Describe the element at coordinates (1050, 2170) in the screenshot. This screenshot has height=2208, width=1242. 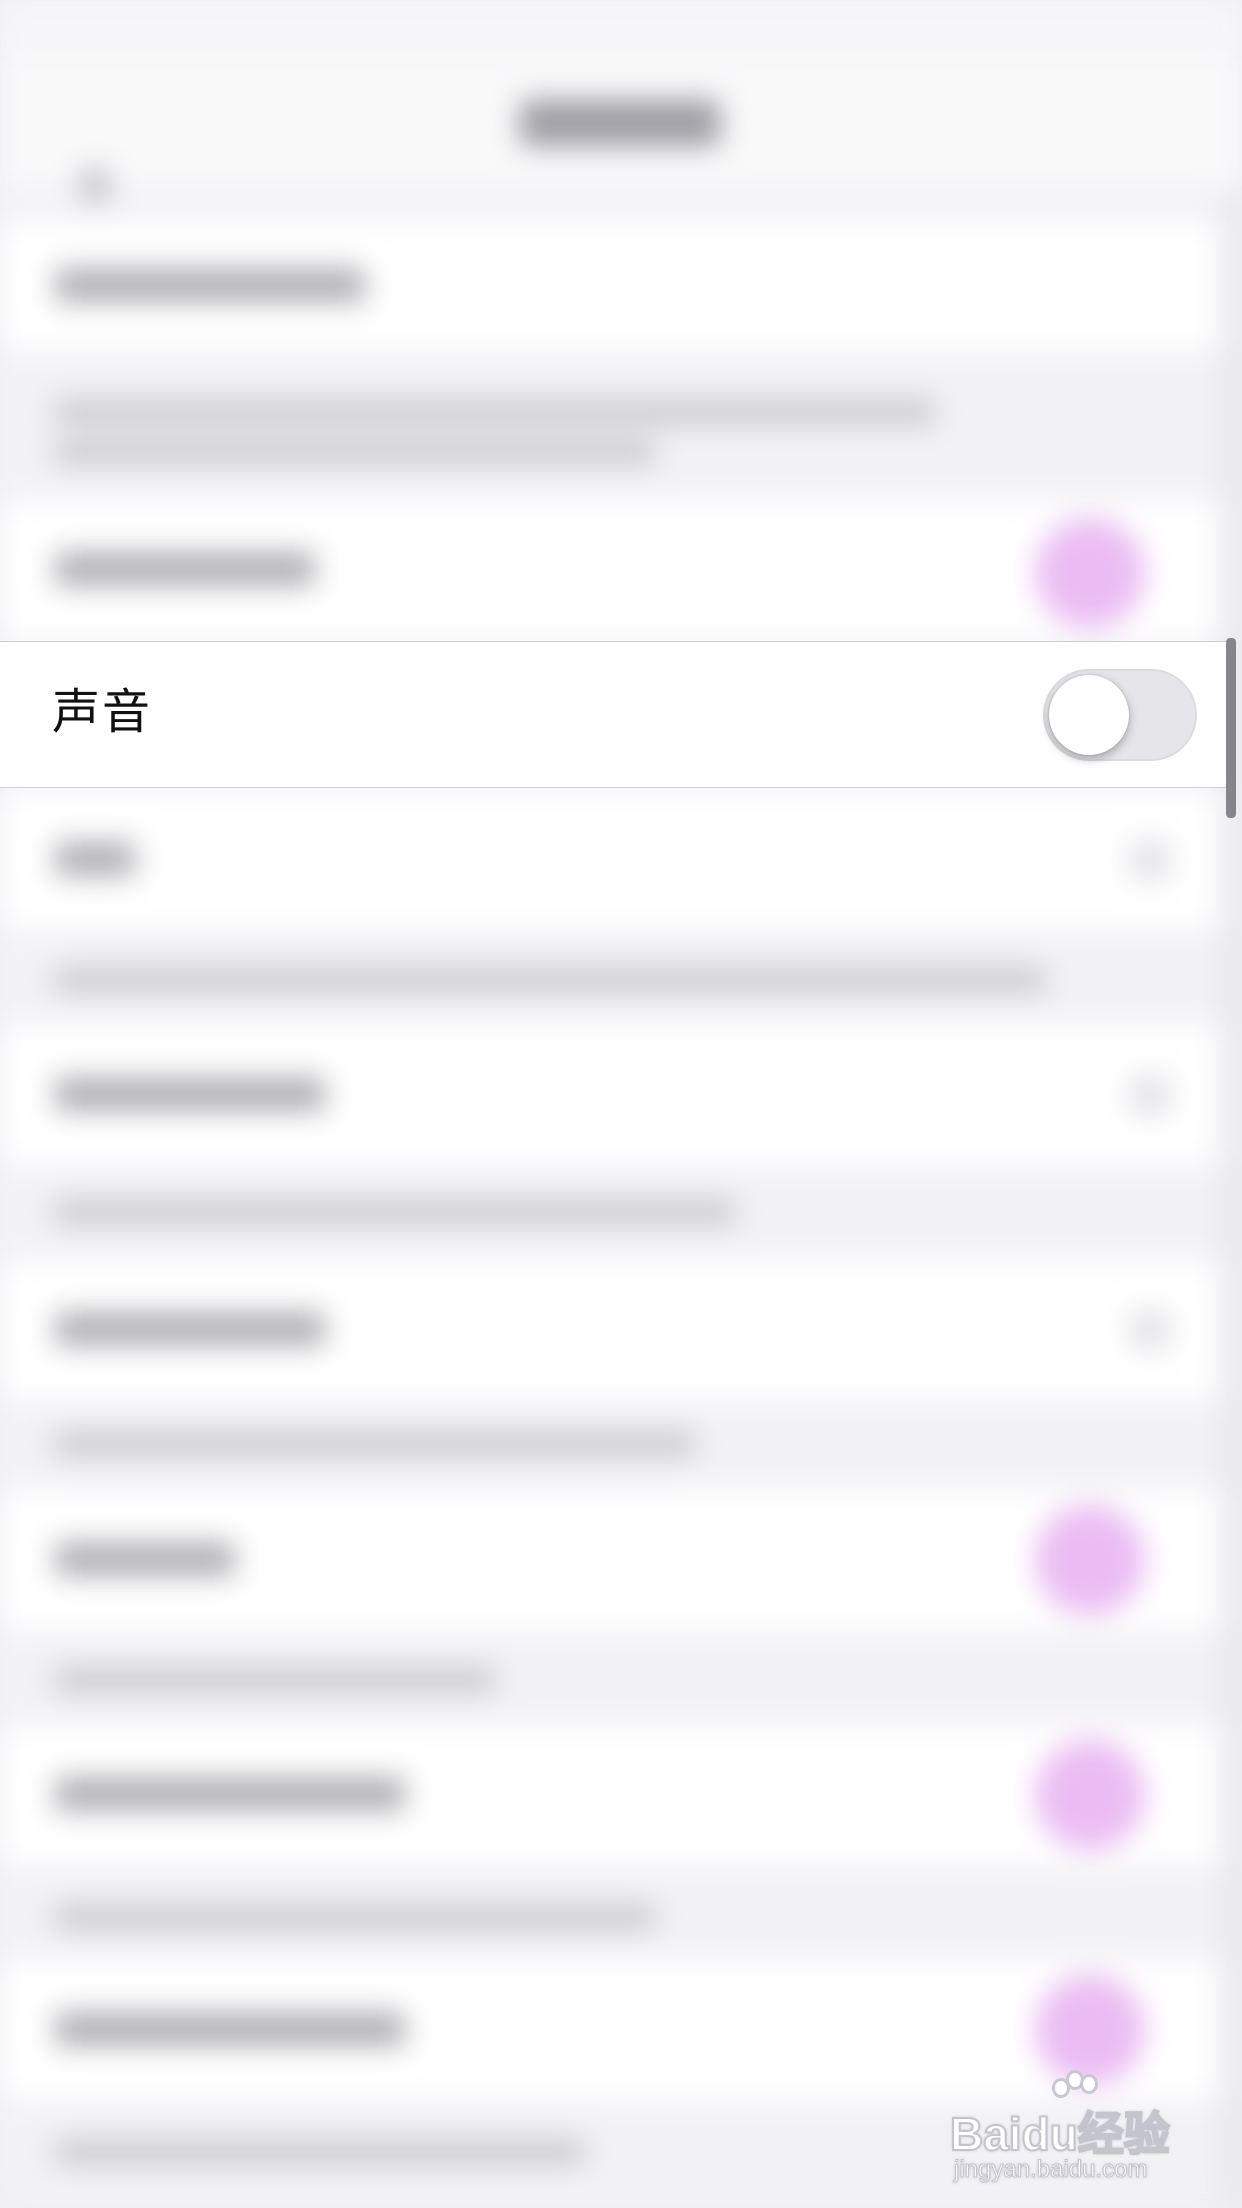
I see `watermark-url: jingyan.baidu.com` at that location.